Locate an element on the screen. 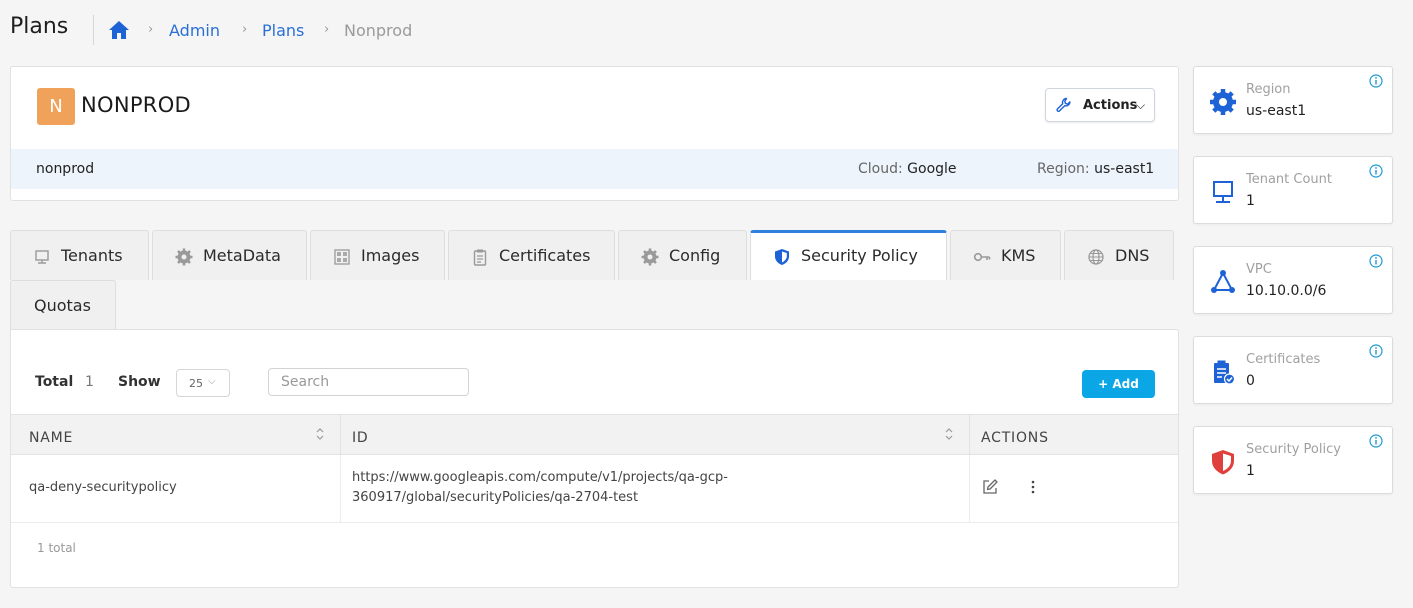 The width and height of the screenshot is (1413, 608). cloud-value: Google is located at coordinates (932, 169).